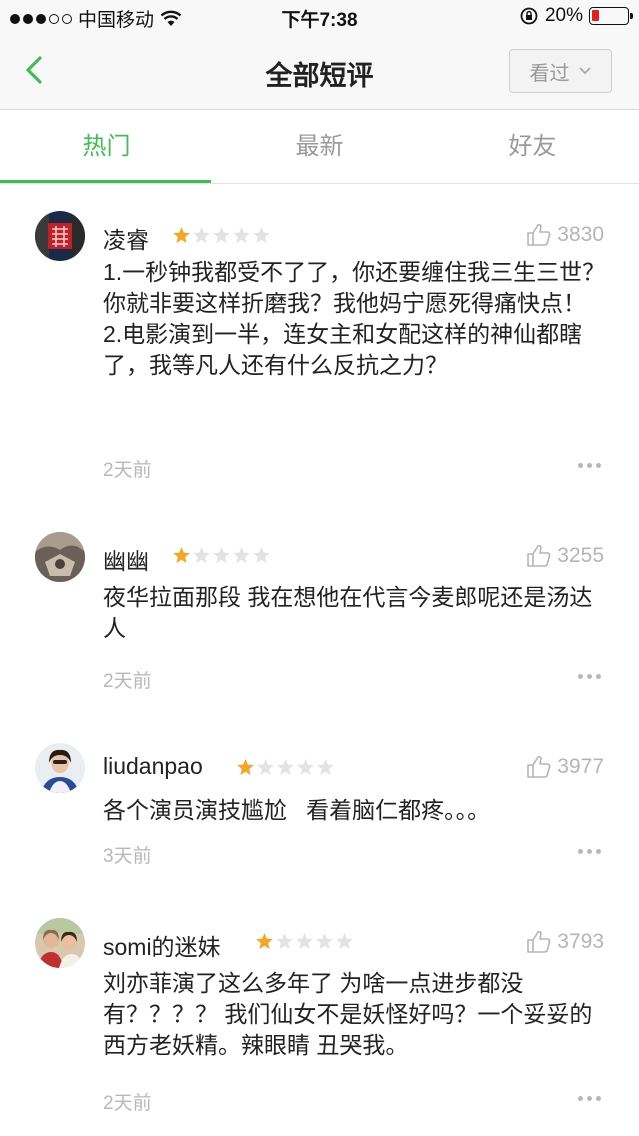  What do you see at coordinates (580, 555) in the screenshot?
I see `like-count: 3255` at bounding box center [580, 555].